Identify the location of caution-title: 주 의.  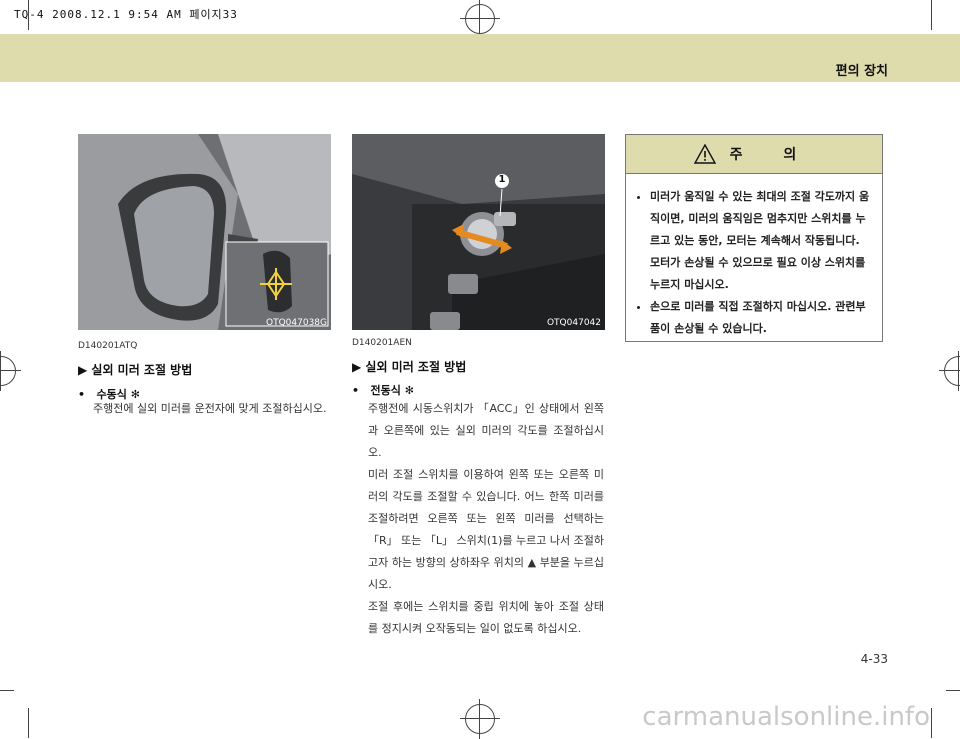
(772, 155).